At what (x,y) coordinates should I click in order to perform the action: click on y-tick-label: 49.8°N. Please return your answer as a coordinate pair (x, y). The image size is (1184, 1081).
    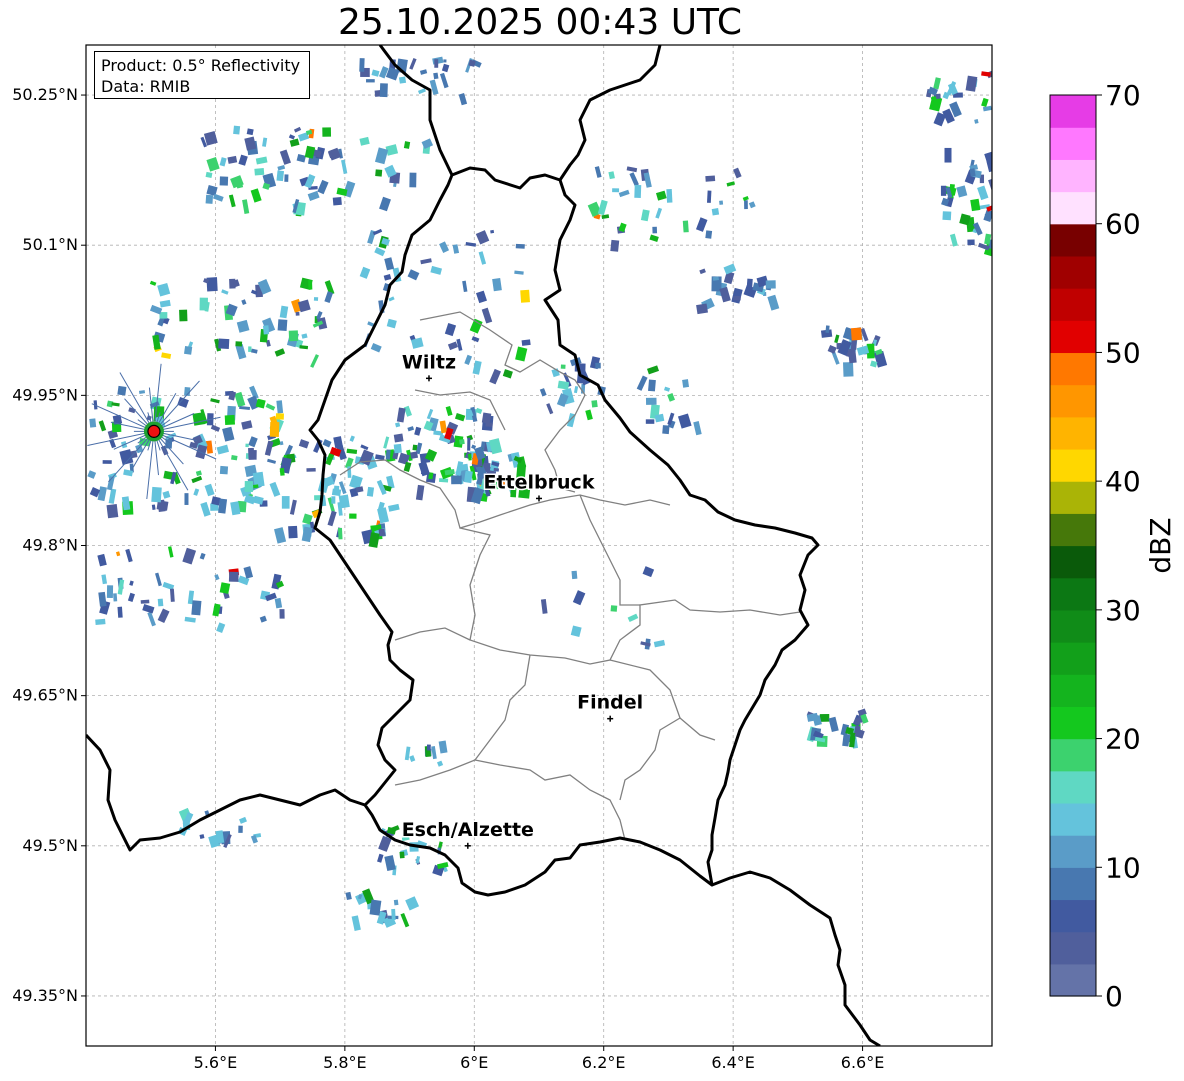
    Looking at the image, I should click on (50, 545).